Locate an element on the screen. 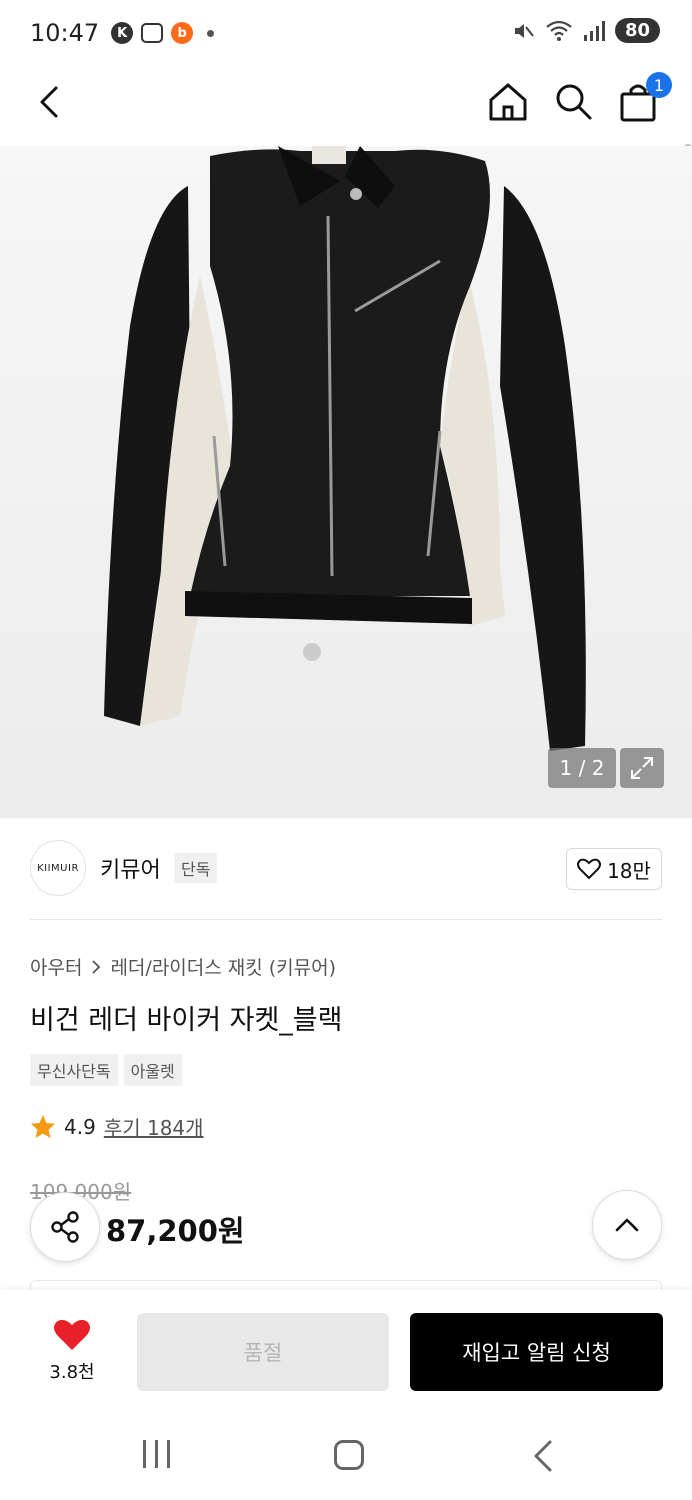 This screenshot has width=692, height=1500. image-page-counter: 1 / 2 is located at coordinates (582, 768).